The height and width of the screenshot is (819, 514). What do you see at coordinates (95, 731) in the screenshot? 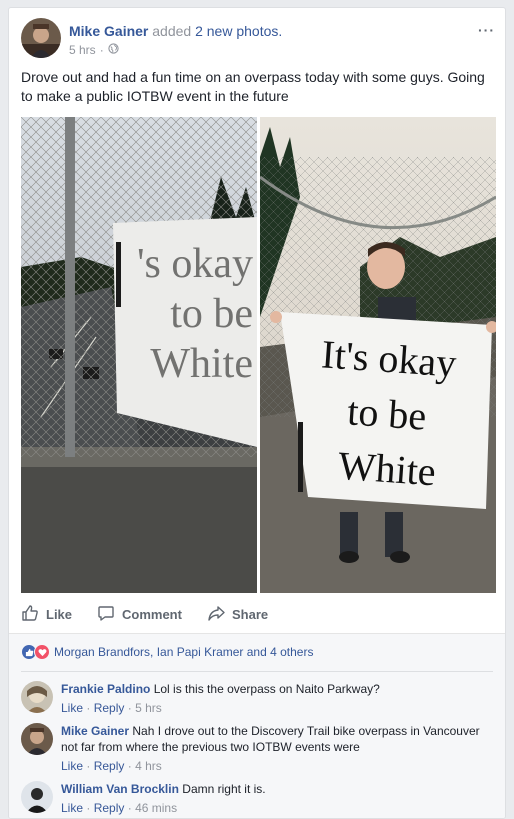
I see `commenter-name: Mike Gainer` at bounding box center [95, 731].